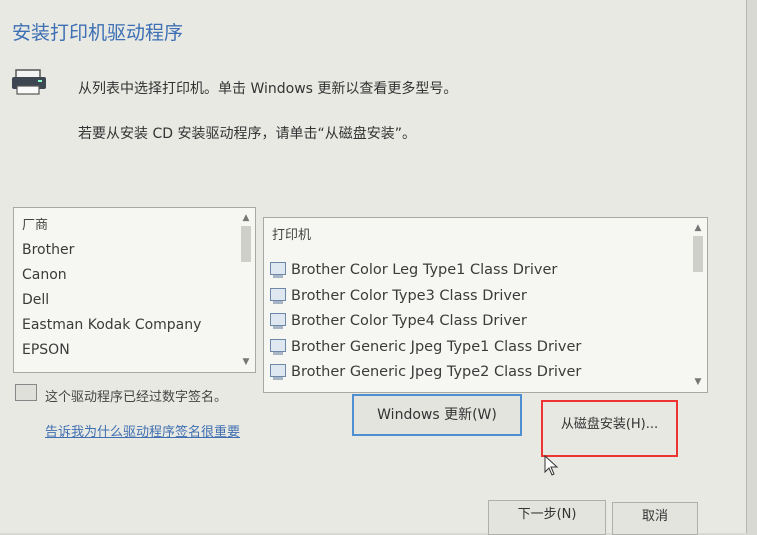 The image size is (757, 535). I want to click on instruction-text-1: 从列表中选择打印机。单击 Windows 更新以查看更多型号。, so click(268, 89).